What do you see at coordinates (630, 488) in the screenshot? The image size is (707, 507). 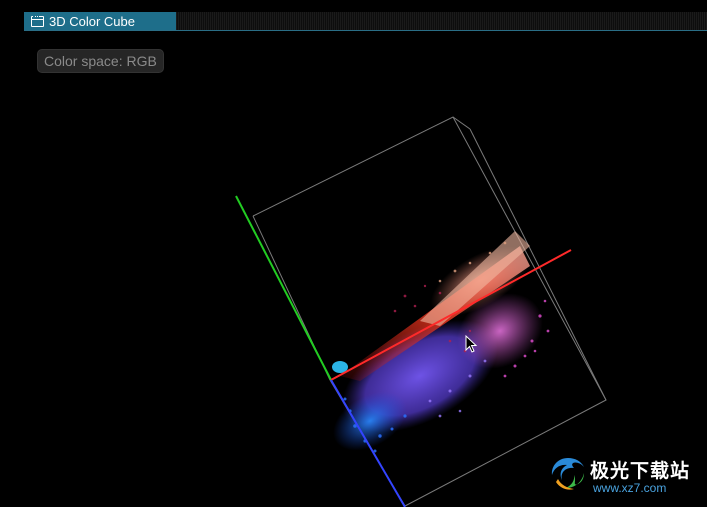 I see `watermark-url: www.xz7.com` at bounding box center [630, 488].